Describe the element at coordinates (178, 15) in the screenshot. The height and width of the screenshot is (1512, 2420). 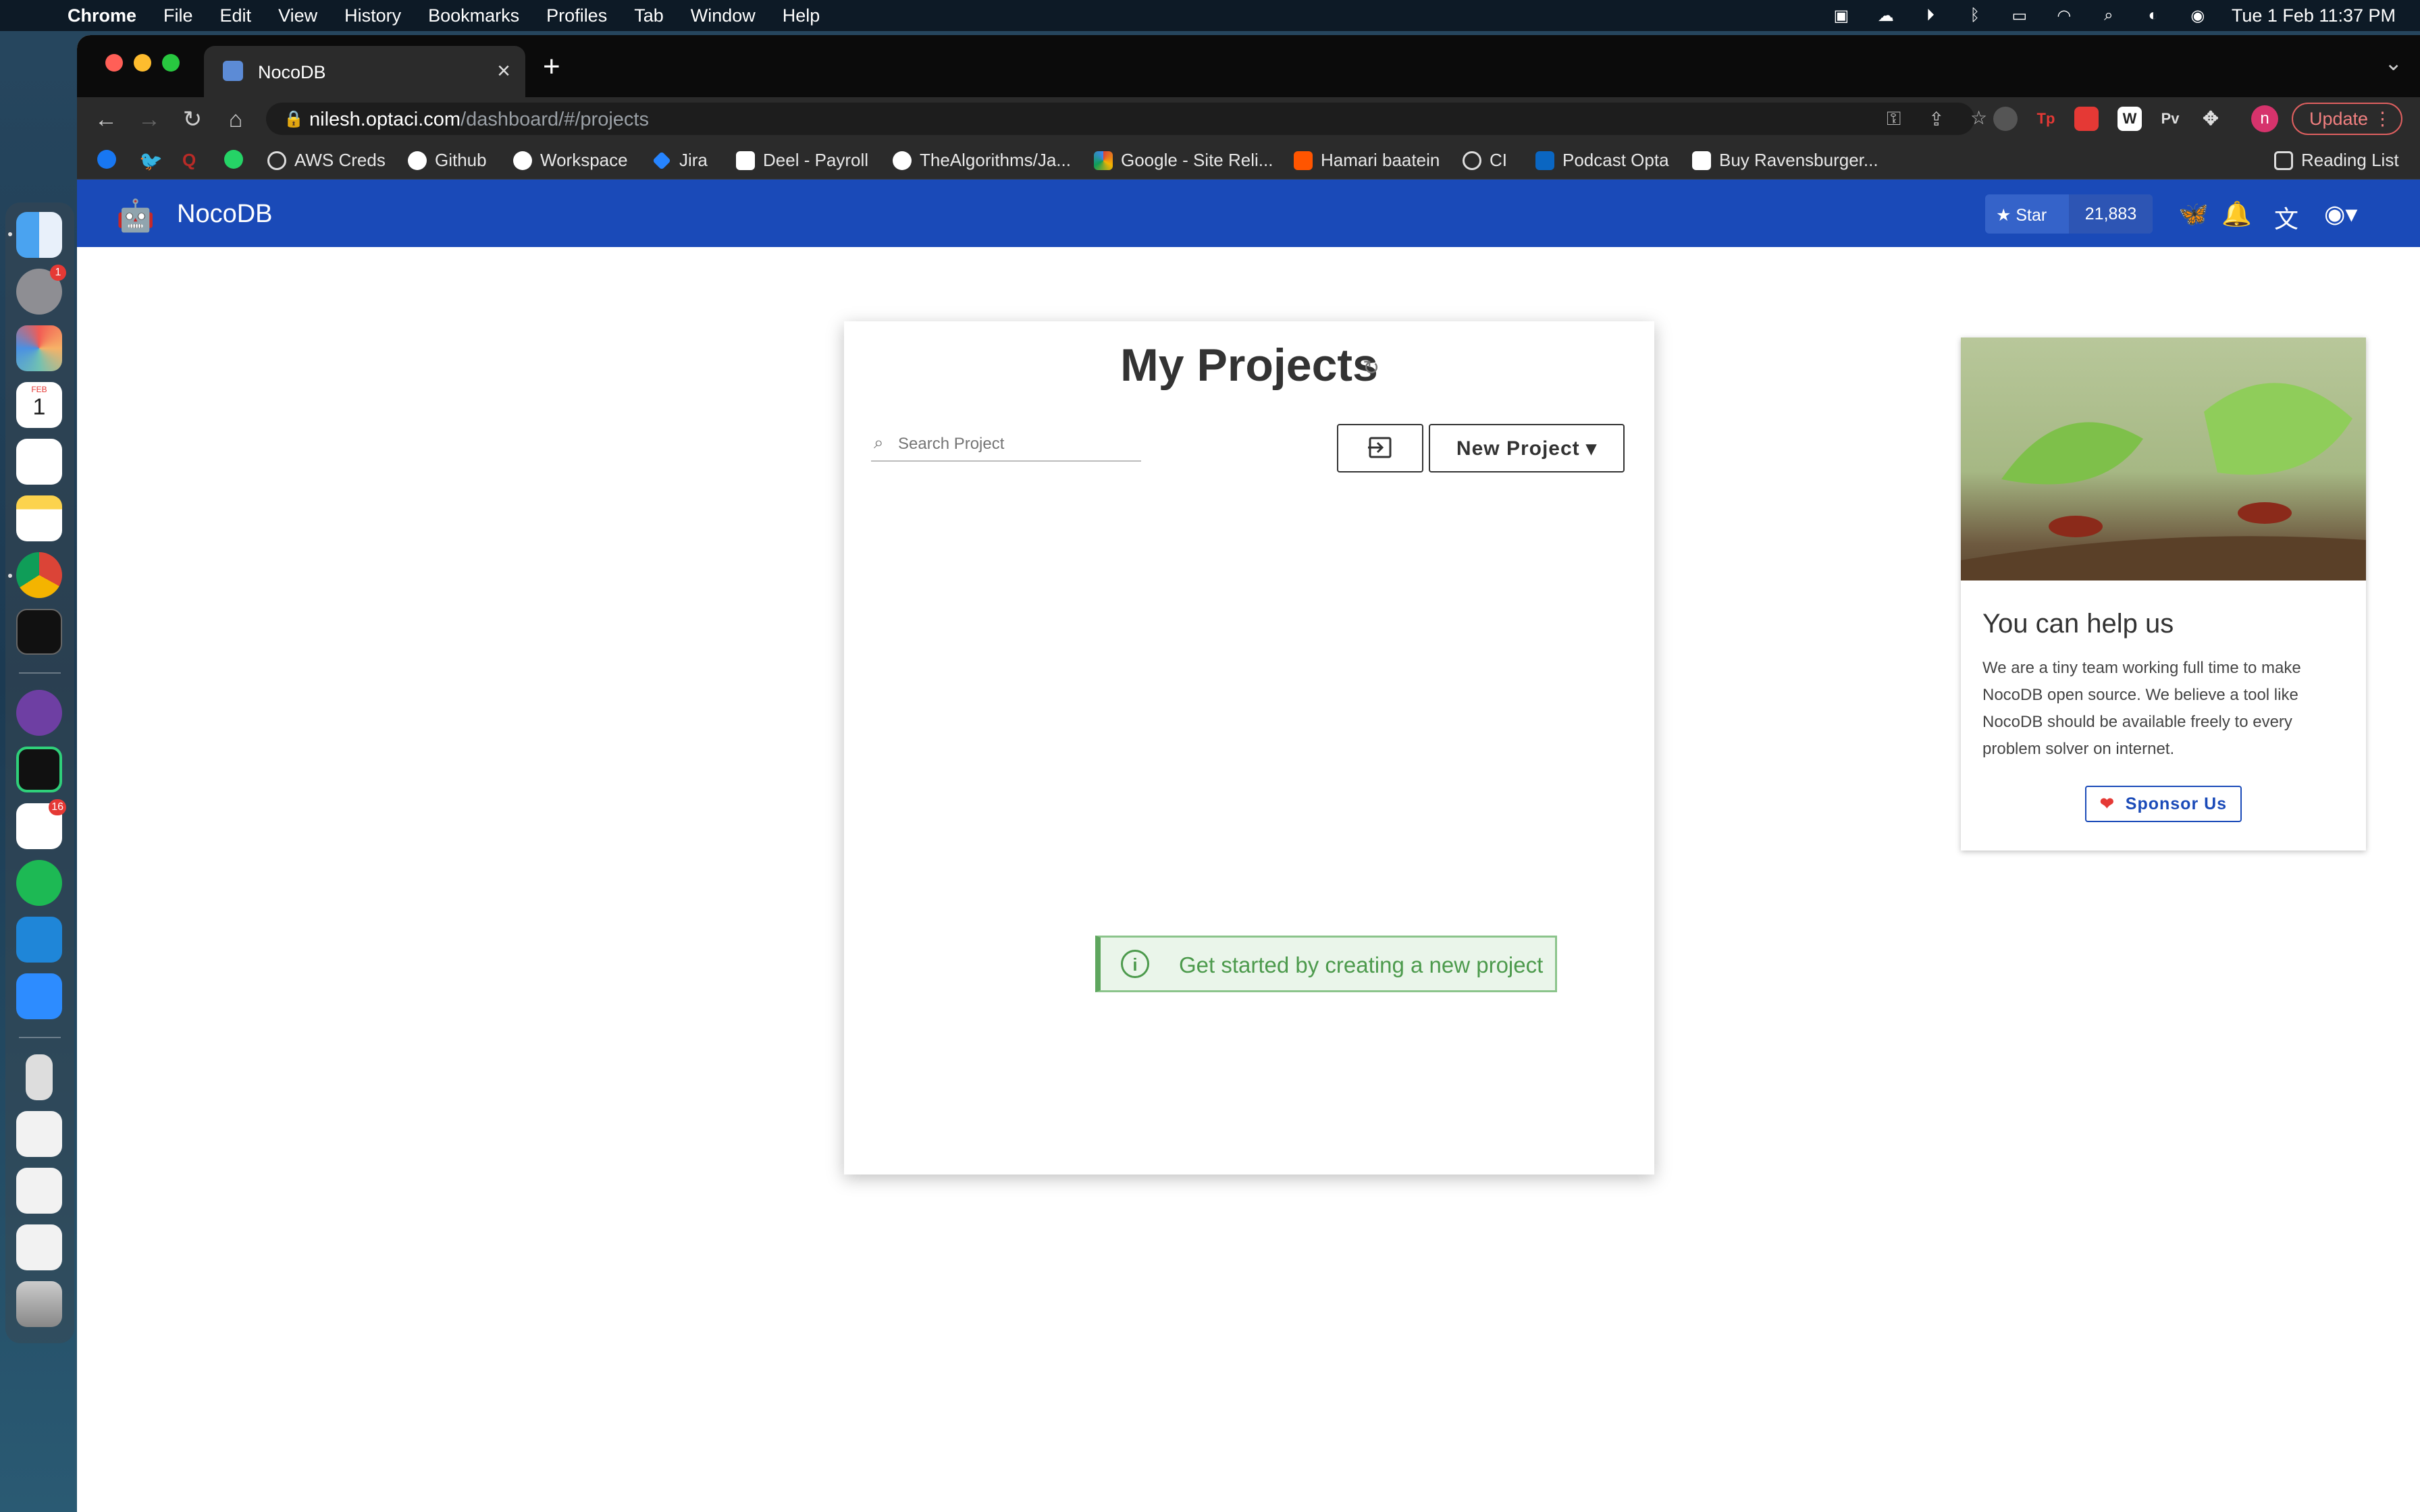
I see `menu-file: File` at that location.